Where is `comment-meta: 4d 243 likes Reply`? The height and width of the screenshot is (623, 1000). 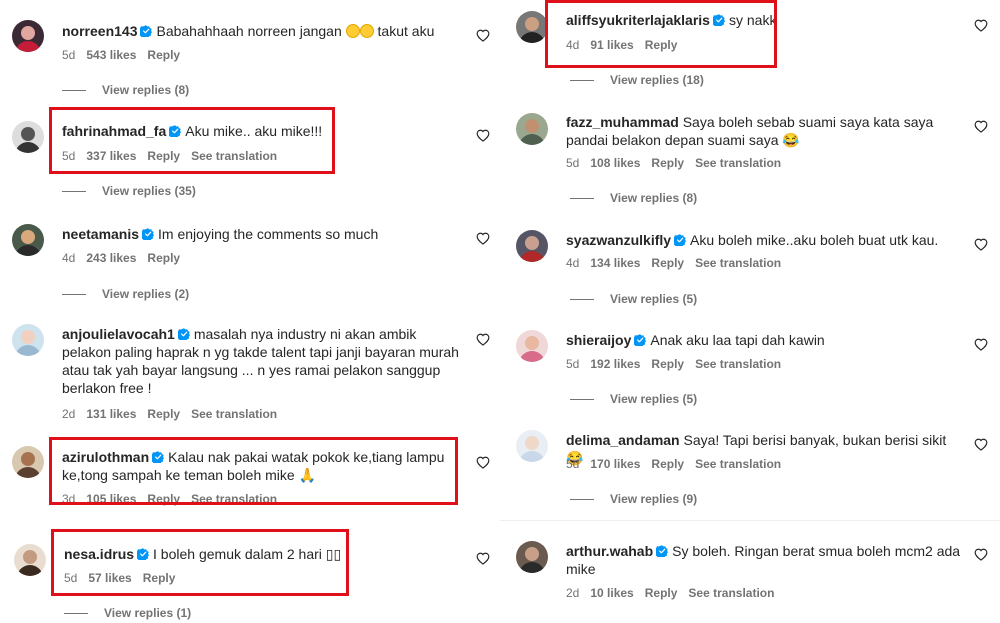
comment-meta: 4d 243 likes Reply is located at coordinates (126, 258).